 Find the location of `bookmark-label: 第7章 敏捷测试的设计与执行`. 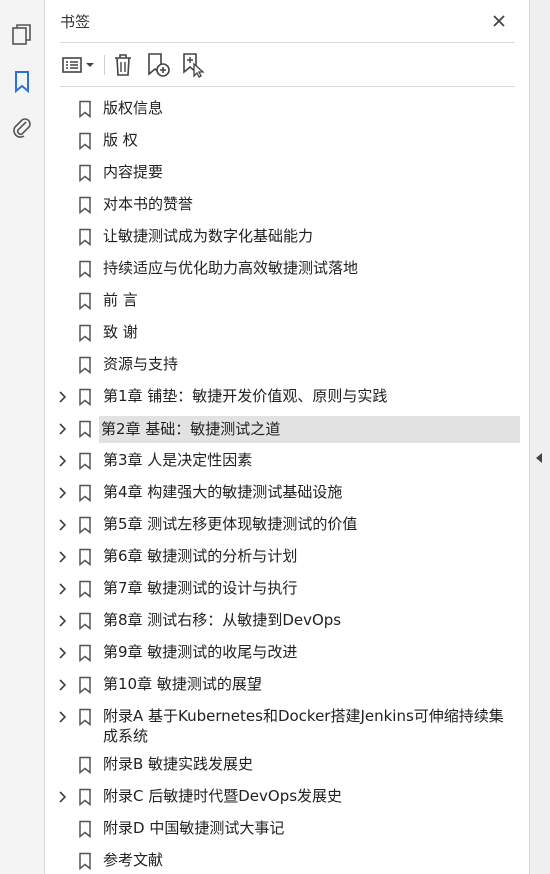

bookmark-label: 第7章 敏捷测试的设计与执行 is located at coordinates (200, 588).